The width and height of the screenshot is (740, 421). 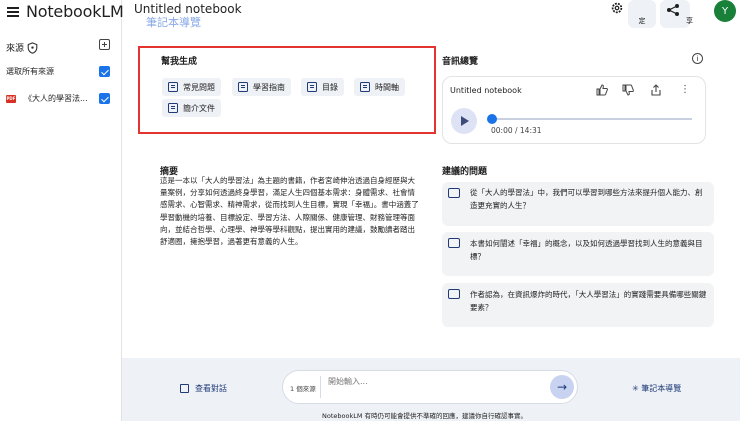 What do you see at coordinates (586, 199) in the screenshot?
I see `suggested-question-text: 從「大人的學習法」中，我們可以學習到哪些方法來提升個人能力、創造更充實的人生？` at bounding box center [586, 199].